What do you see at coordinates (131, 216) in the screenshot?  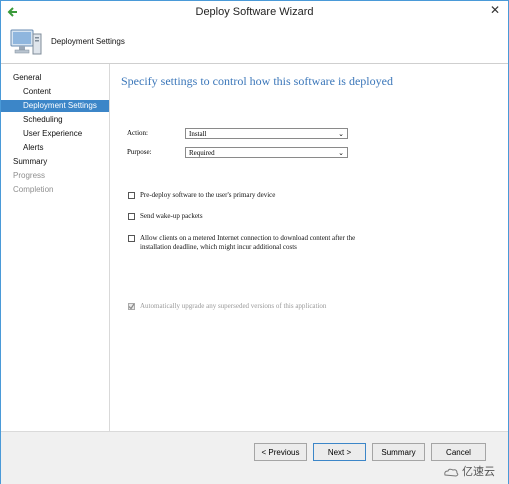 I see `wakeup-checkbox` at bounding box center [131, 216].